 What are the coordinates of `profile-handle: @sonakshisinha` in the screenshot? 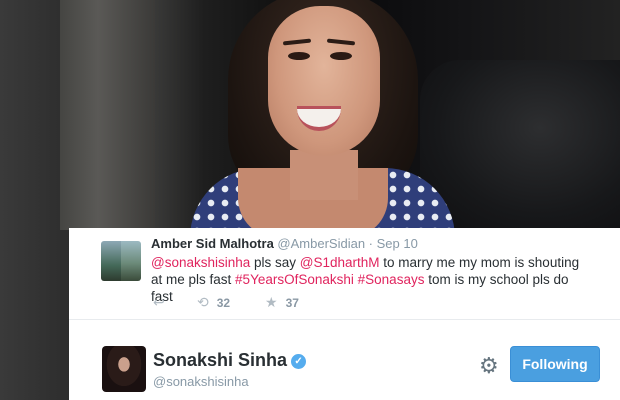 It's located at (201, 381).